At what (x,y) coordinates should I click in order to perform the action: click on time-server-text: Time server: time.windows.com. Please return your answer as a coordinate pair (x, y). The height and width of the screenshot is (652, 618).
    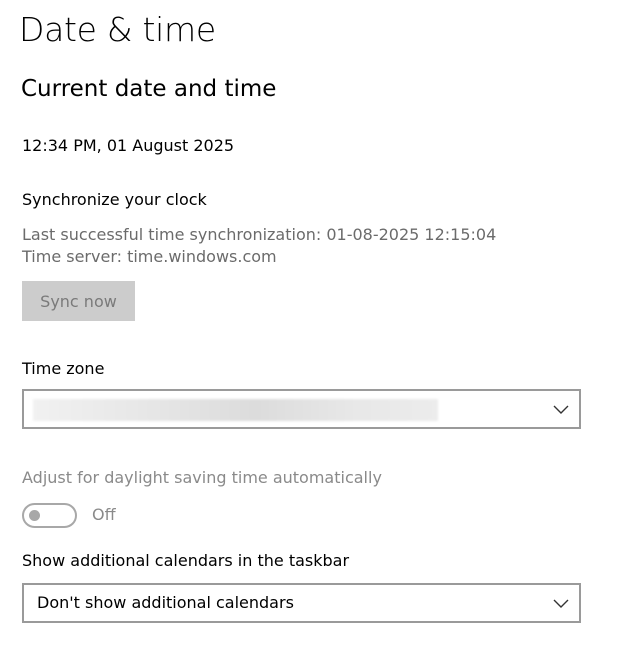
    Looking at the image, I should click on (149, 256).